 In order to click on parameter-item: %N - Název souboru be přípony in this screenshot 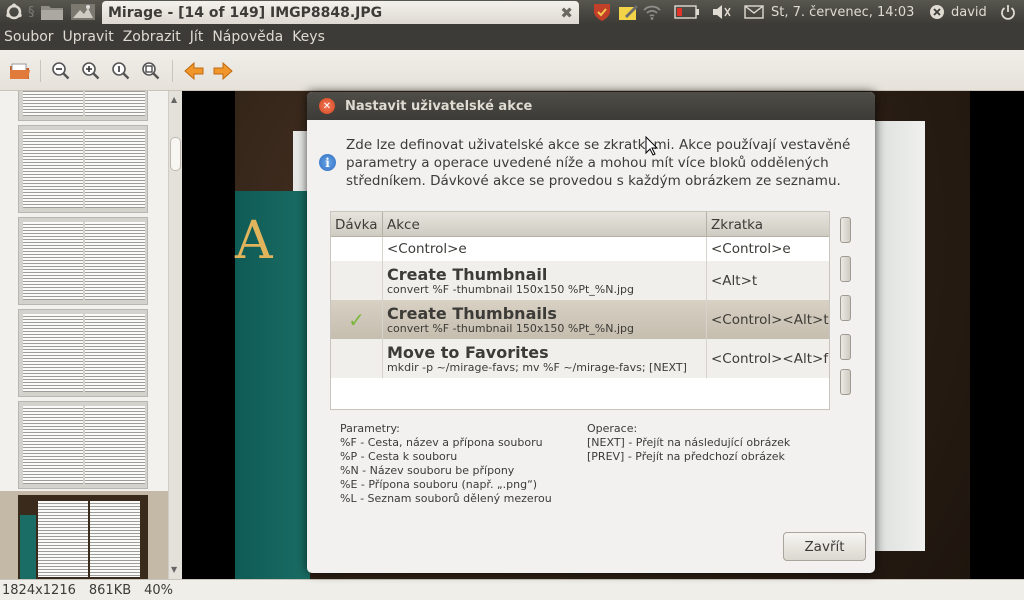, I will do `click(427, 470)`.